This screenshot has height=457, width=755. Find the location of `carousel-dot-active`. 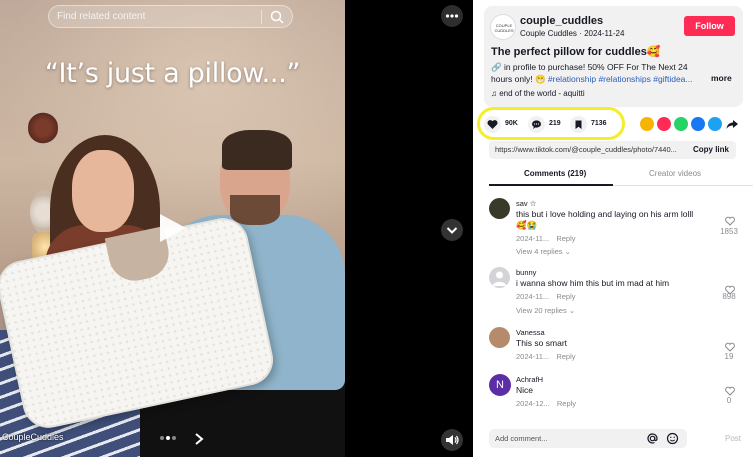

carousel-dot-active is located at coordinates (168, 438).